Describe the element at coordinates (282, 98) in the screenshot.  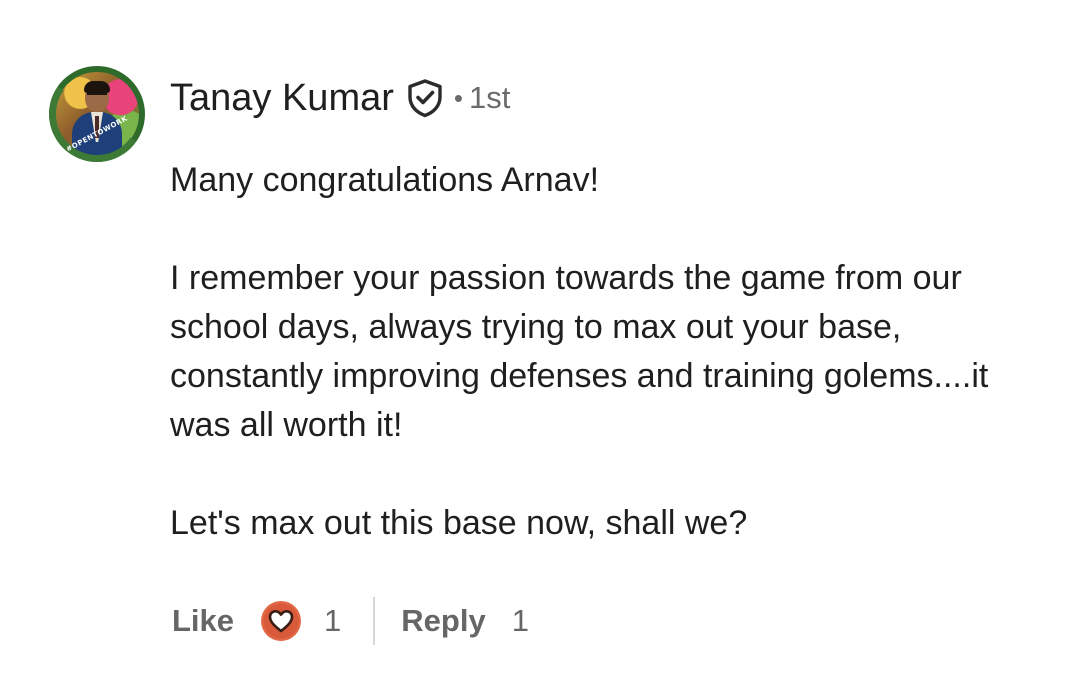
I see `author-name: Tanay Kumar` at that location.